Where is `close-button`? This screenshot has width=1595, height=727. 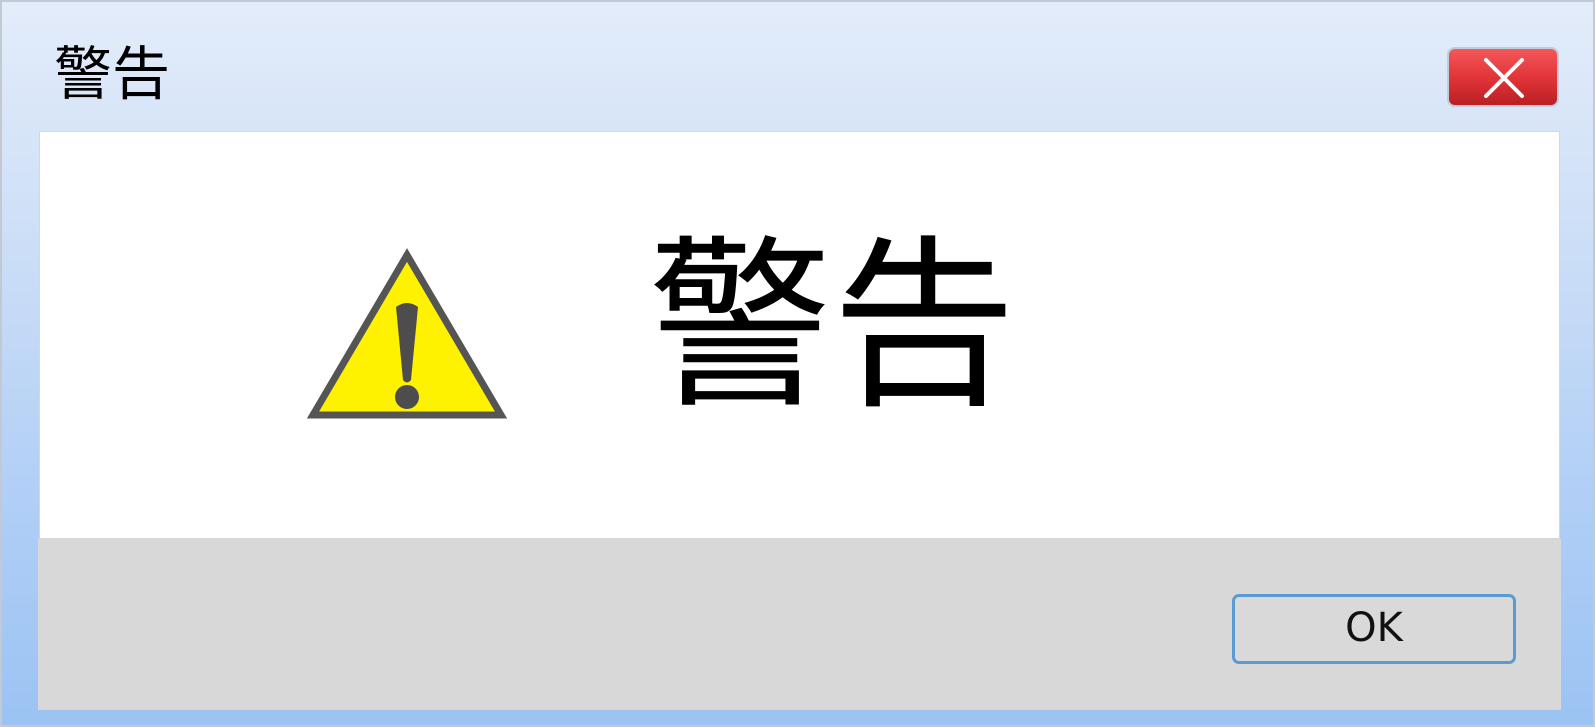 close-button is located at coordinates (1503, 77).